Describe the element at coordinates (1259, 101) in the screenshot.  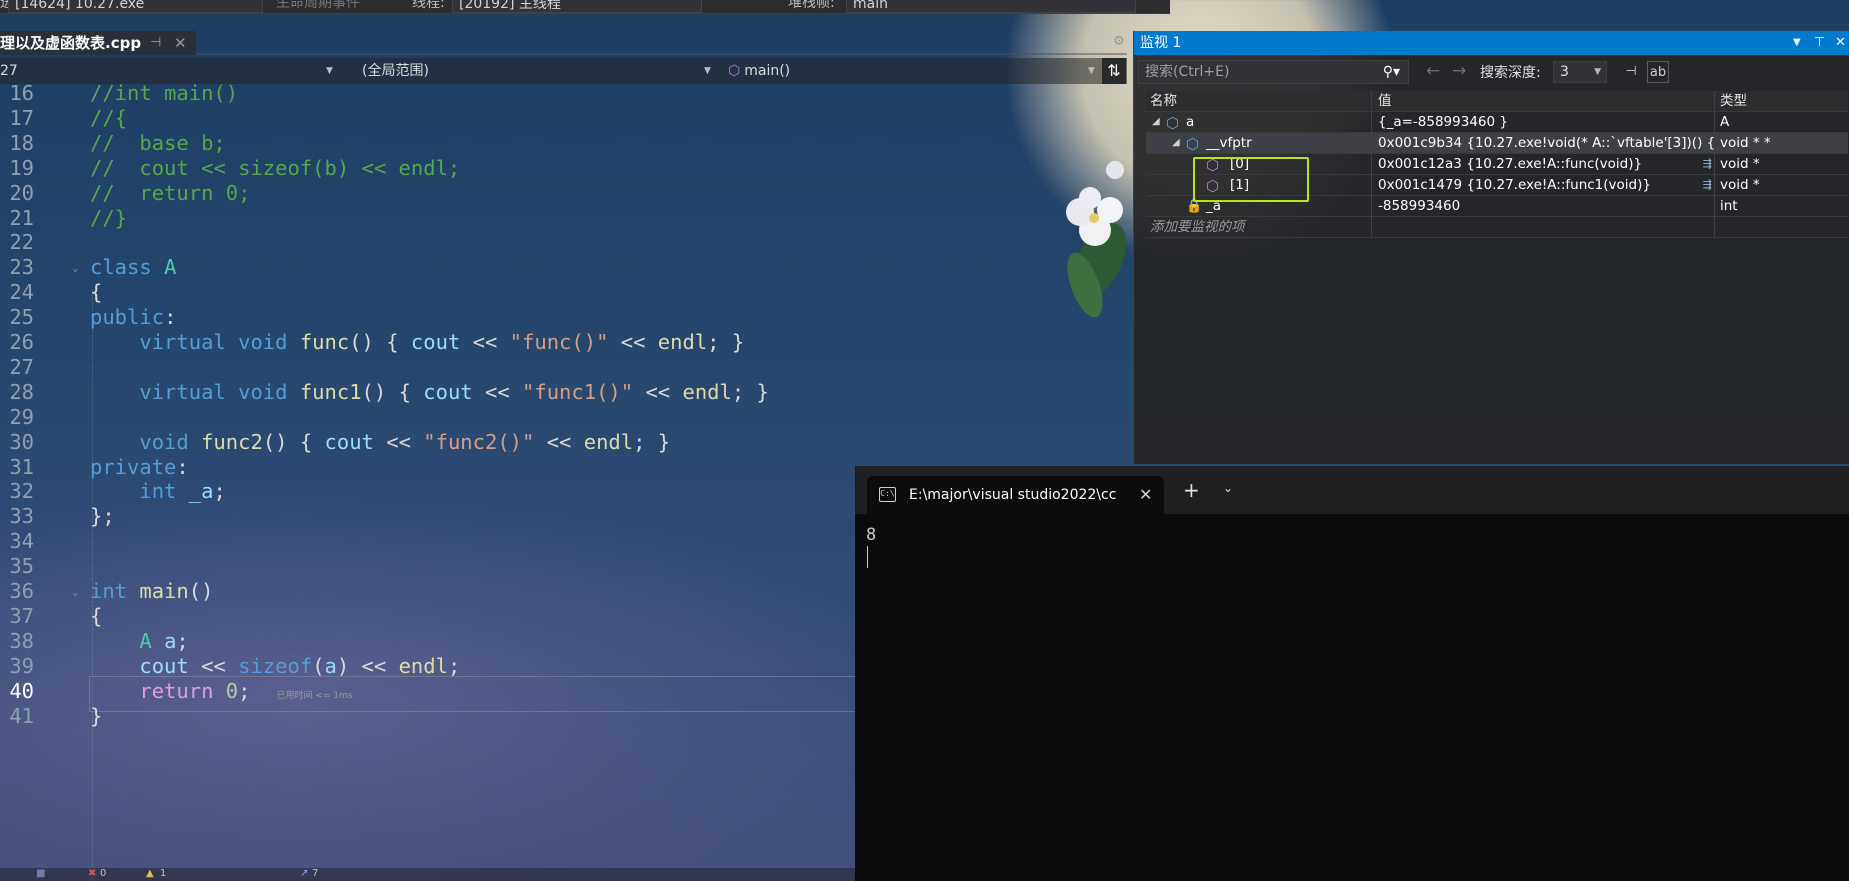
I see `column-header-name: 名称` at that location.